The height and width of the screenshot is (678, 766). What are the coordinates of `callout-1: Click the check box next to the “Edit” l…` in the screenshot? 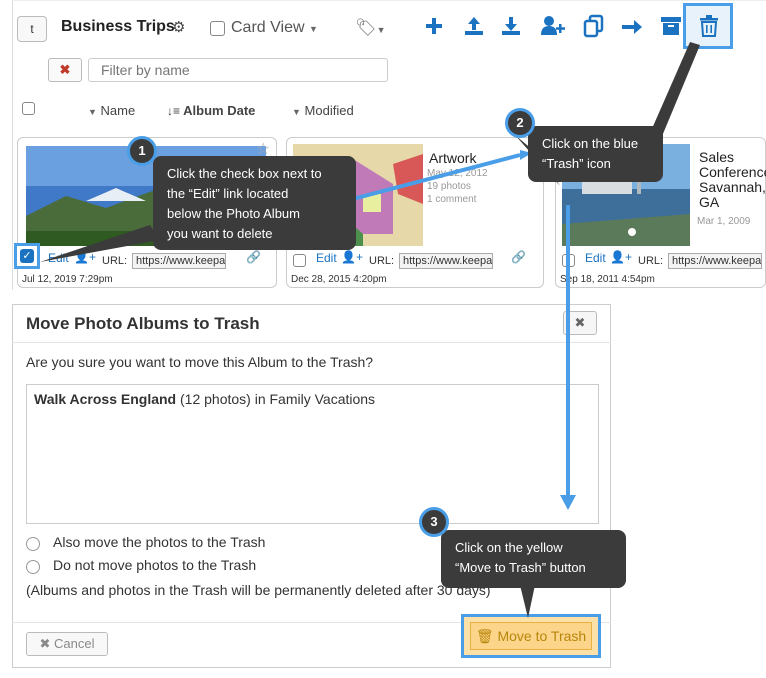 It's located at (254, 203).